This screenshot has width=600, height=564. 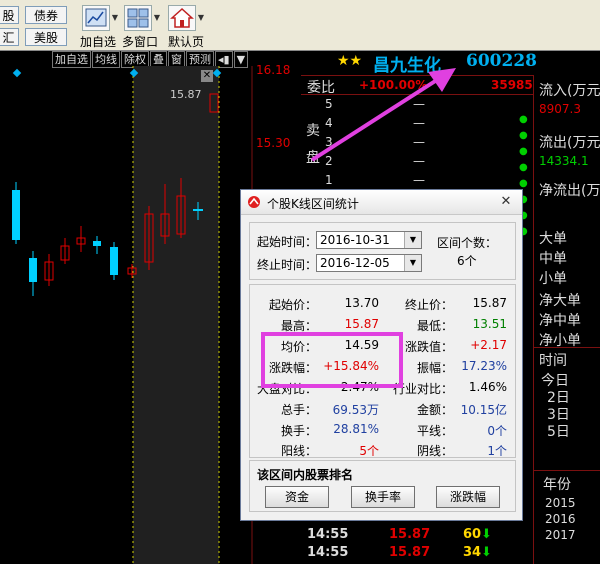 What do you see at coordinates (138, 18) in the screenshot?
I see `multi-window-icon` at bounding box center [138, 18].